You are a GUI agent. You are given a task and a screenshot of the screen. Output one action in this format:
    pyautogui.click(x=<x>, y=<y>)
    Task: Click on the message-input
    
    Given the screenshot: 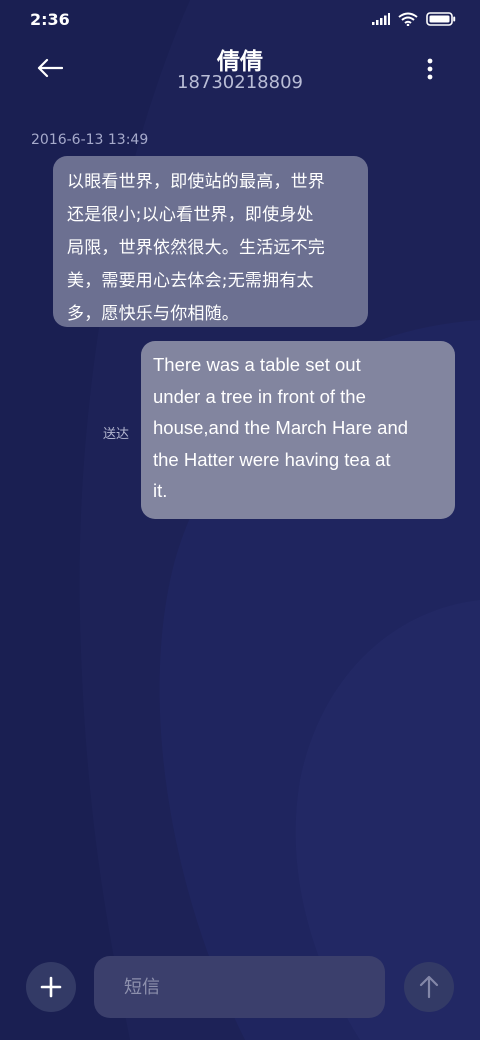 What is the action you would take?
    pyautogui.click(x=244, y=987)
    